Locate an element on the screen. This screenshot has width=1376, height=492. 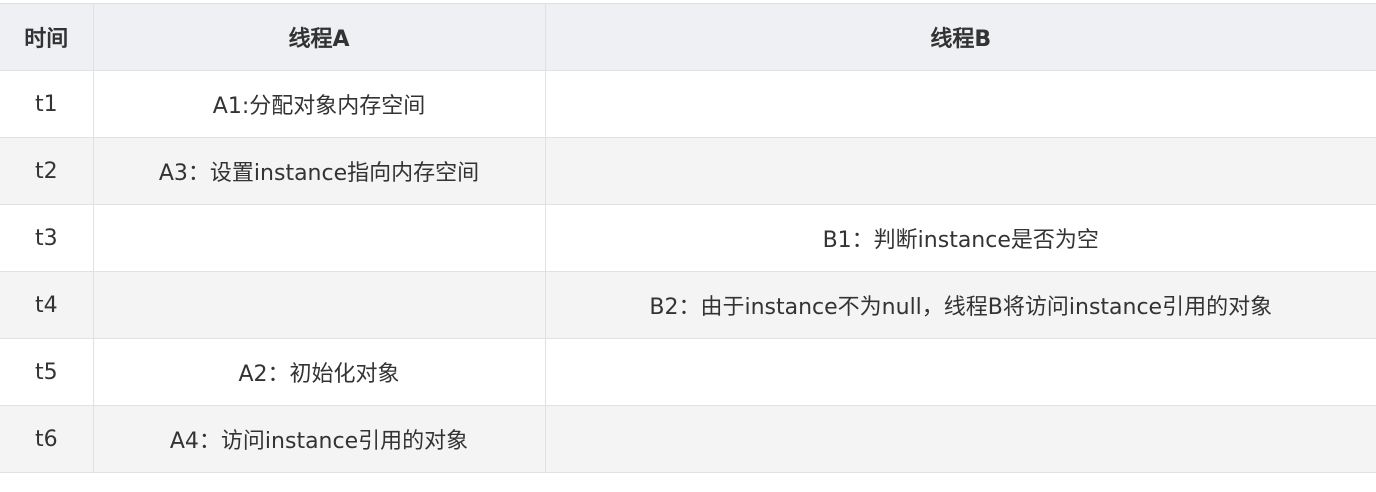
cell-time: t2 is located at coordinates (47, 171).